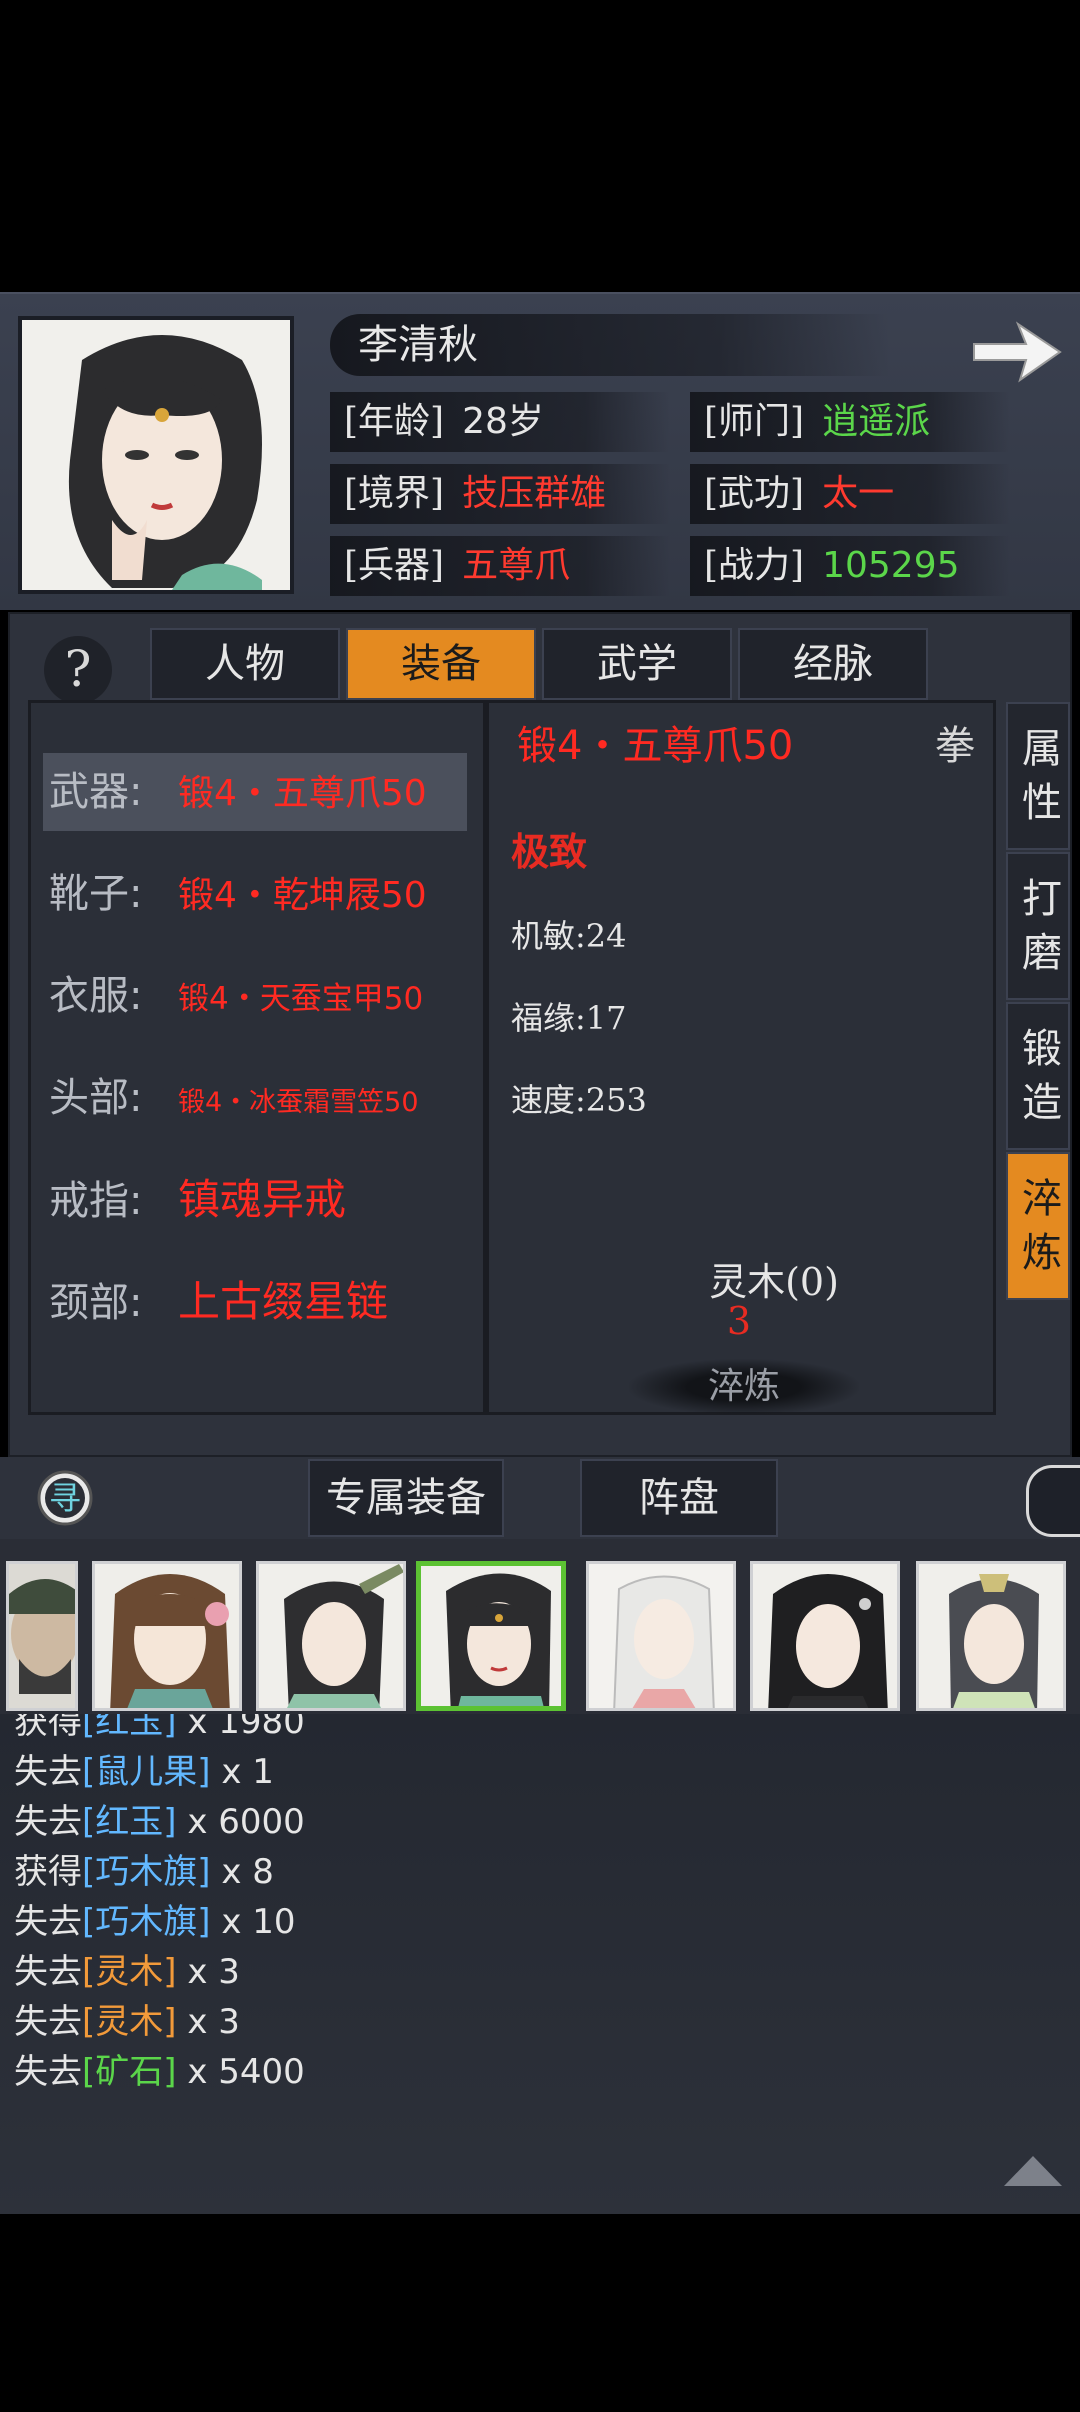 This screenshot has height=2412, width=1080. I want to click on stat-value: 105295, so click(891, 565).